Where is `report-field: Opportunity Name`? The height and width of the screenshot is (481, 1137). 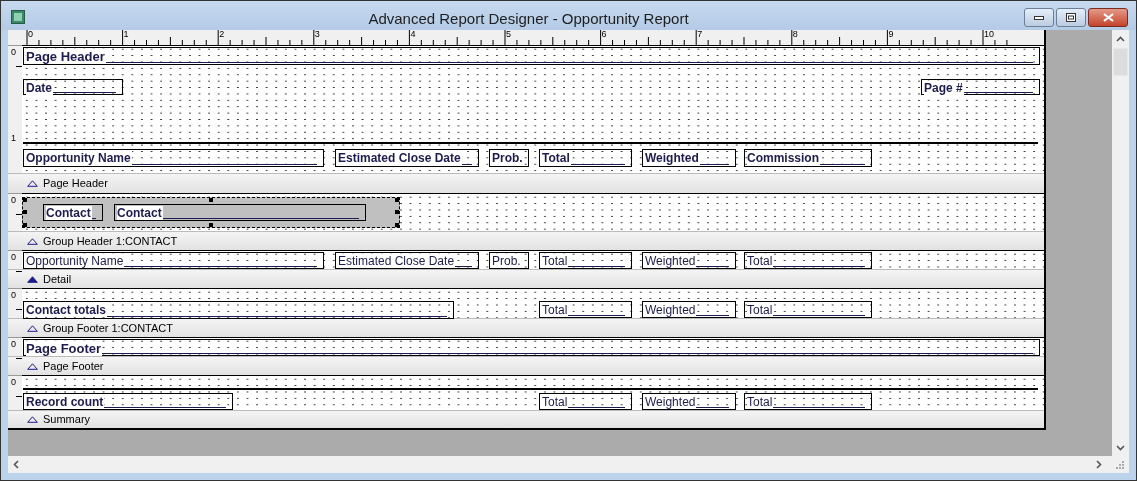
report-field: Opportunity Name is located at coordinates (173, 158).